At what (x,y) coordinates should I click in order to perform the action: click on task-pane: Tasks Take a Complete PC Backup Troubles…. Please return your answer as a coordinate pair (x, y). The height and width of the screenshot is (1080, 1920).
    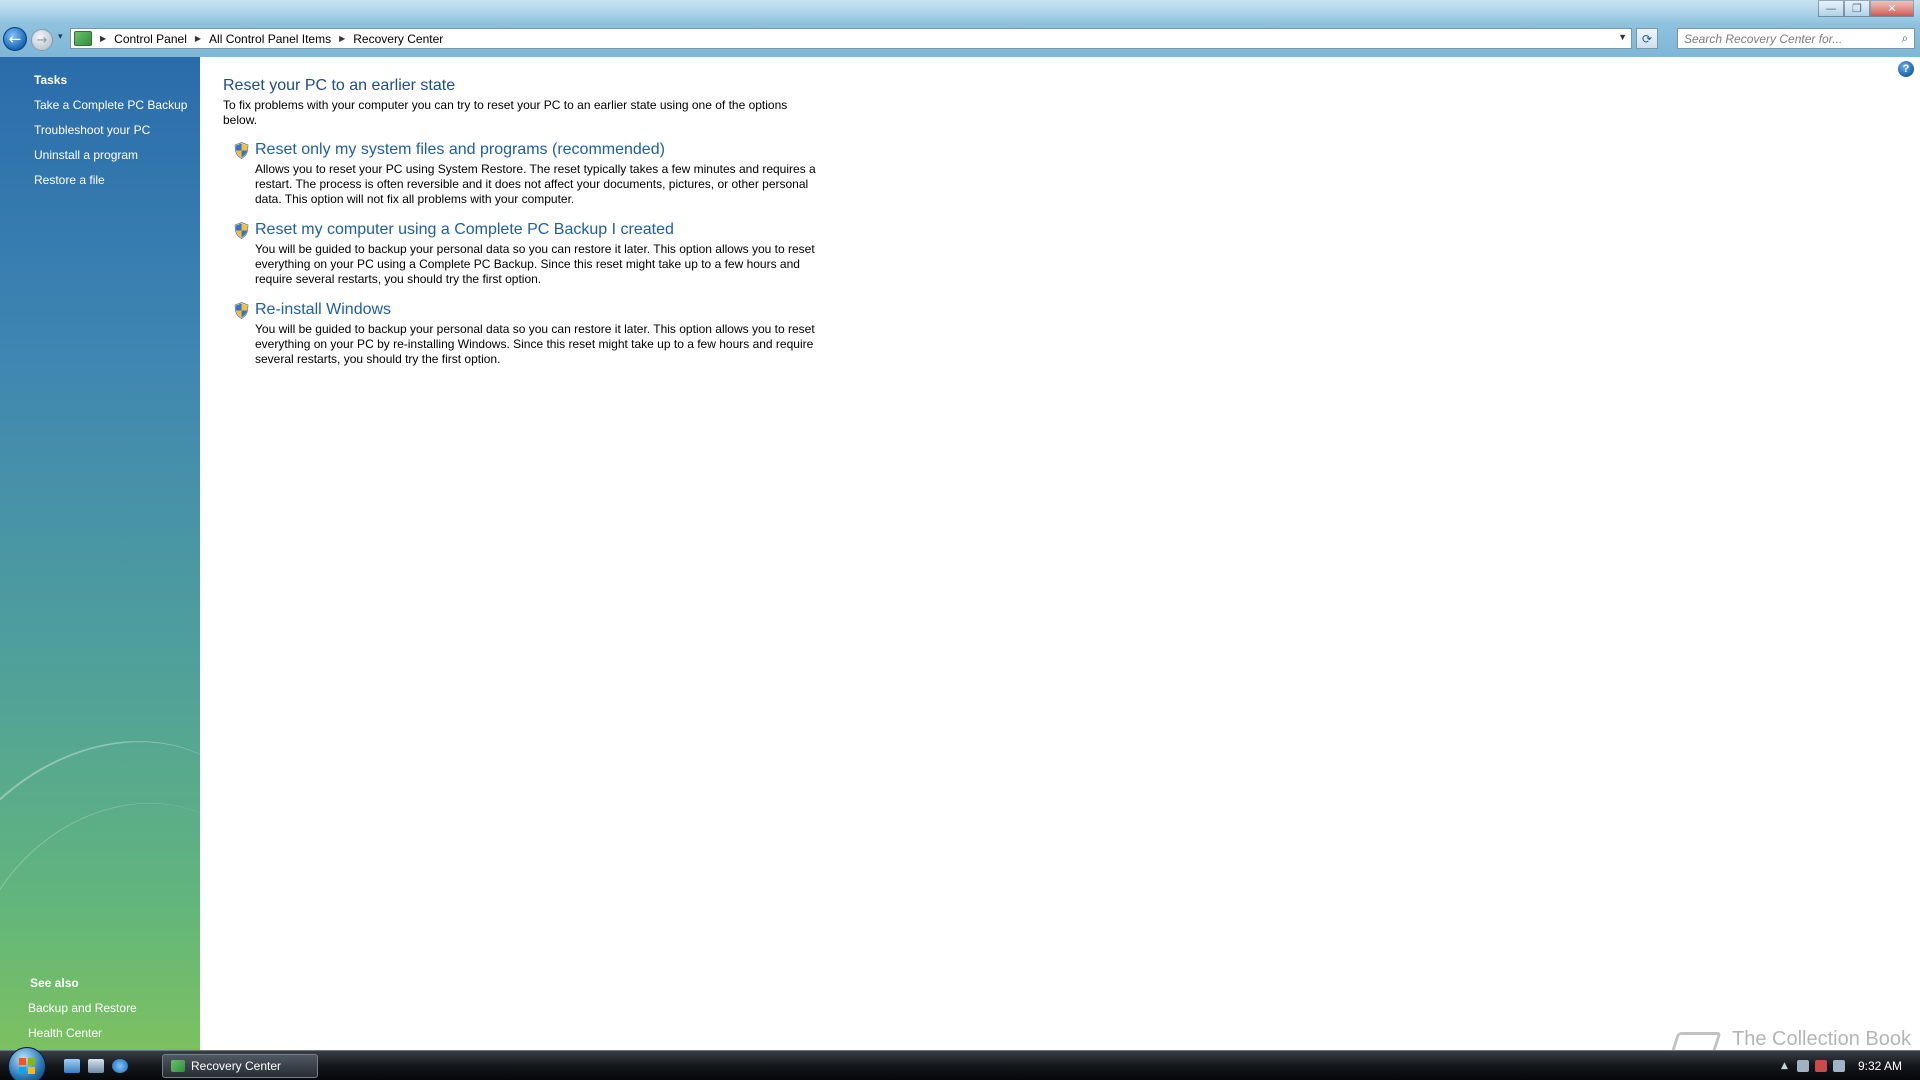
    Looking at the image, I should click on (100, 553).